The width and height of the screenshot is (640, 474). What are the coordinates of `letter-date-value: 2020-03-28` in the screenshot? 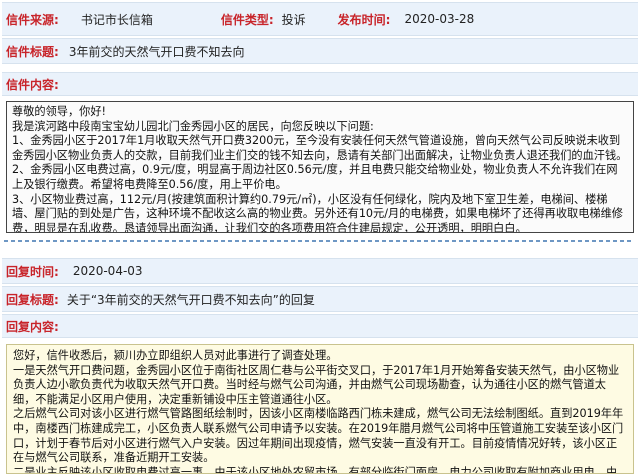 It's located at (439, 19).